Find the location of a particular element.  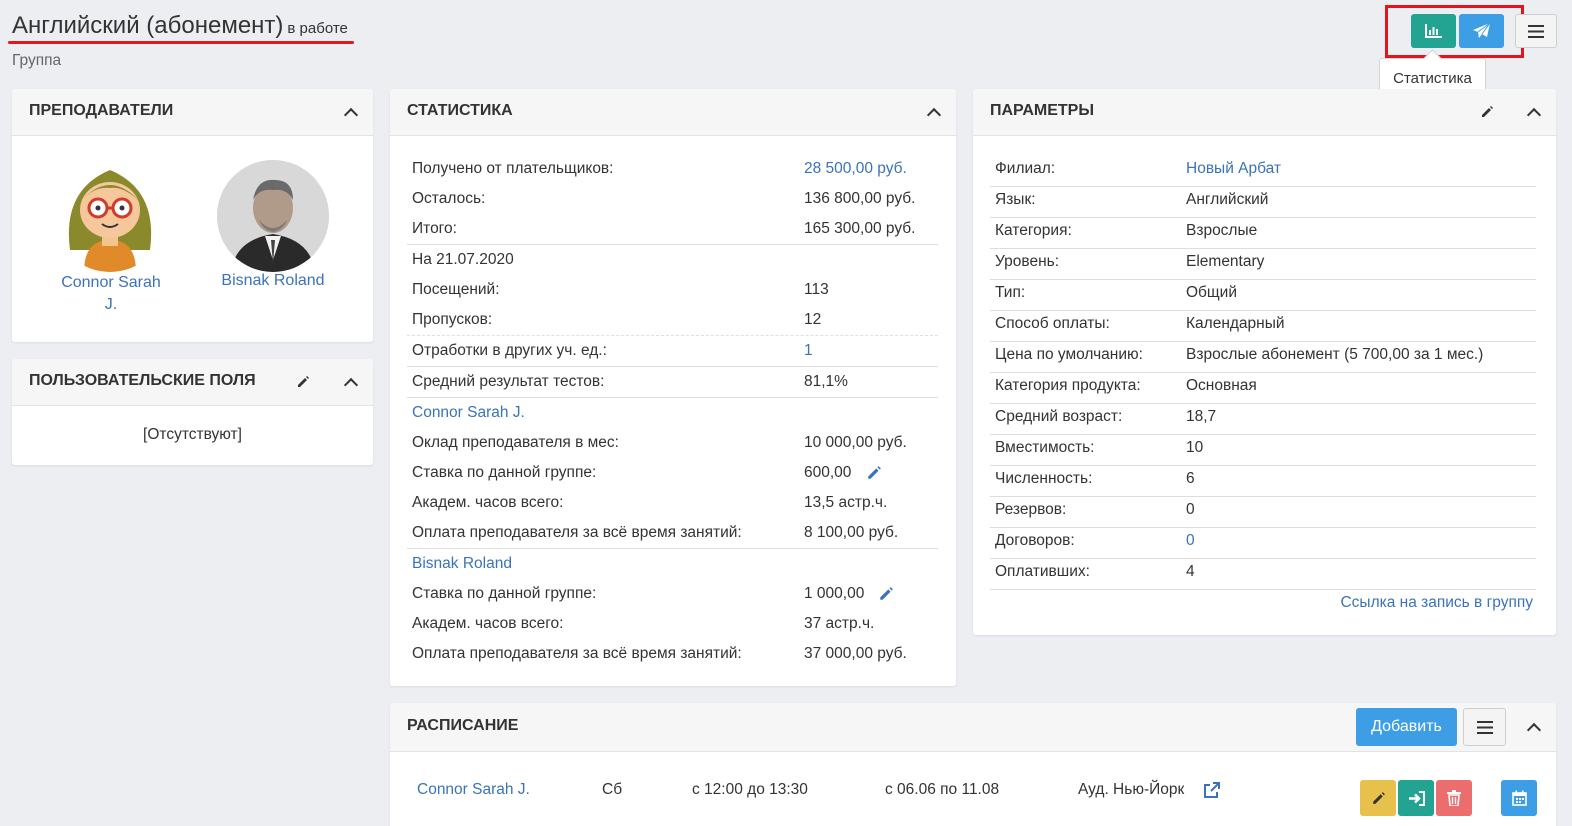

teacher1-link: Connor Sarah J. is located at coordinates (468, 413).